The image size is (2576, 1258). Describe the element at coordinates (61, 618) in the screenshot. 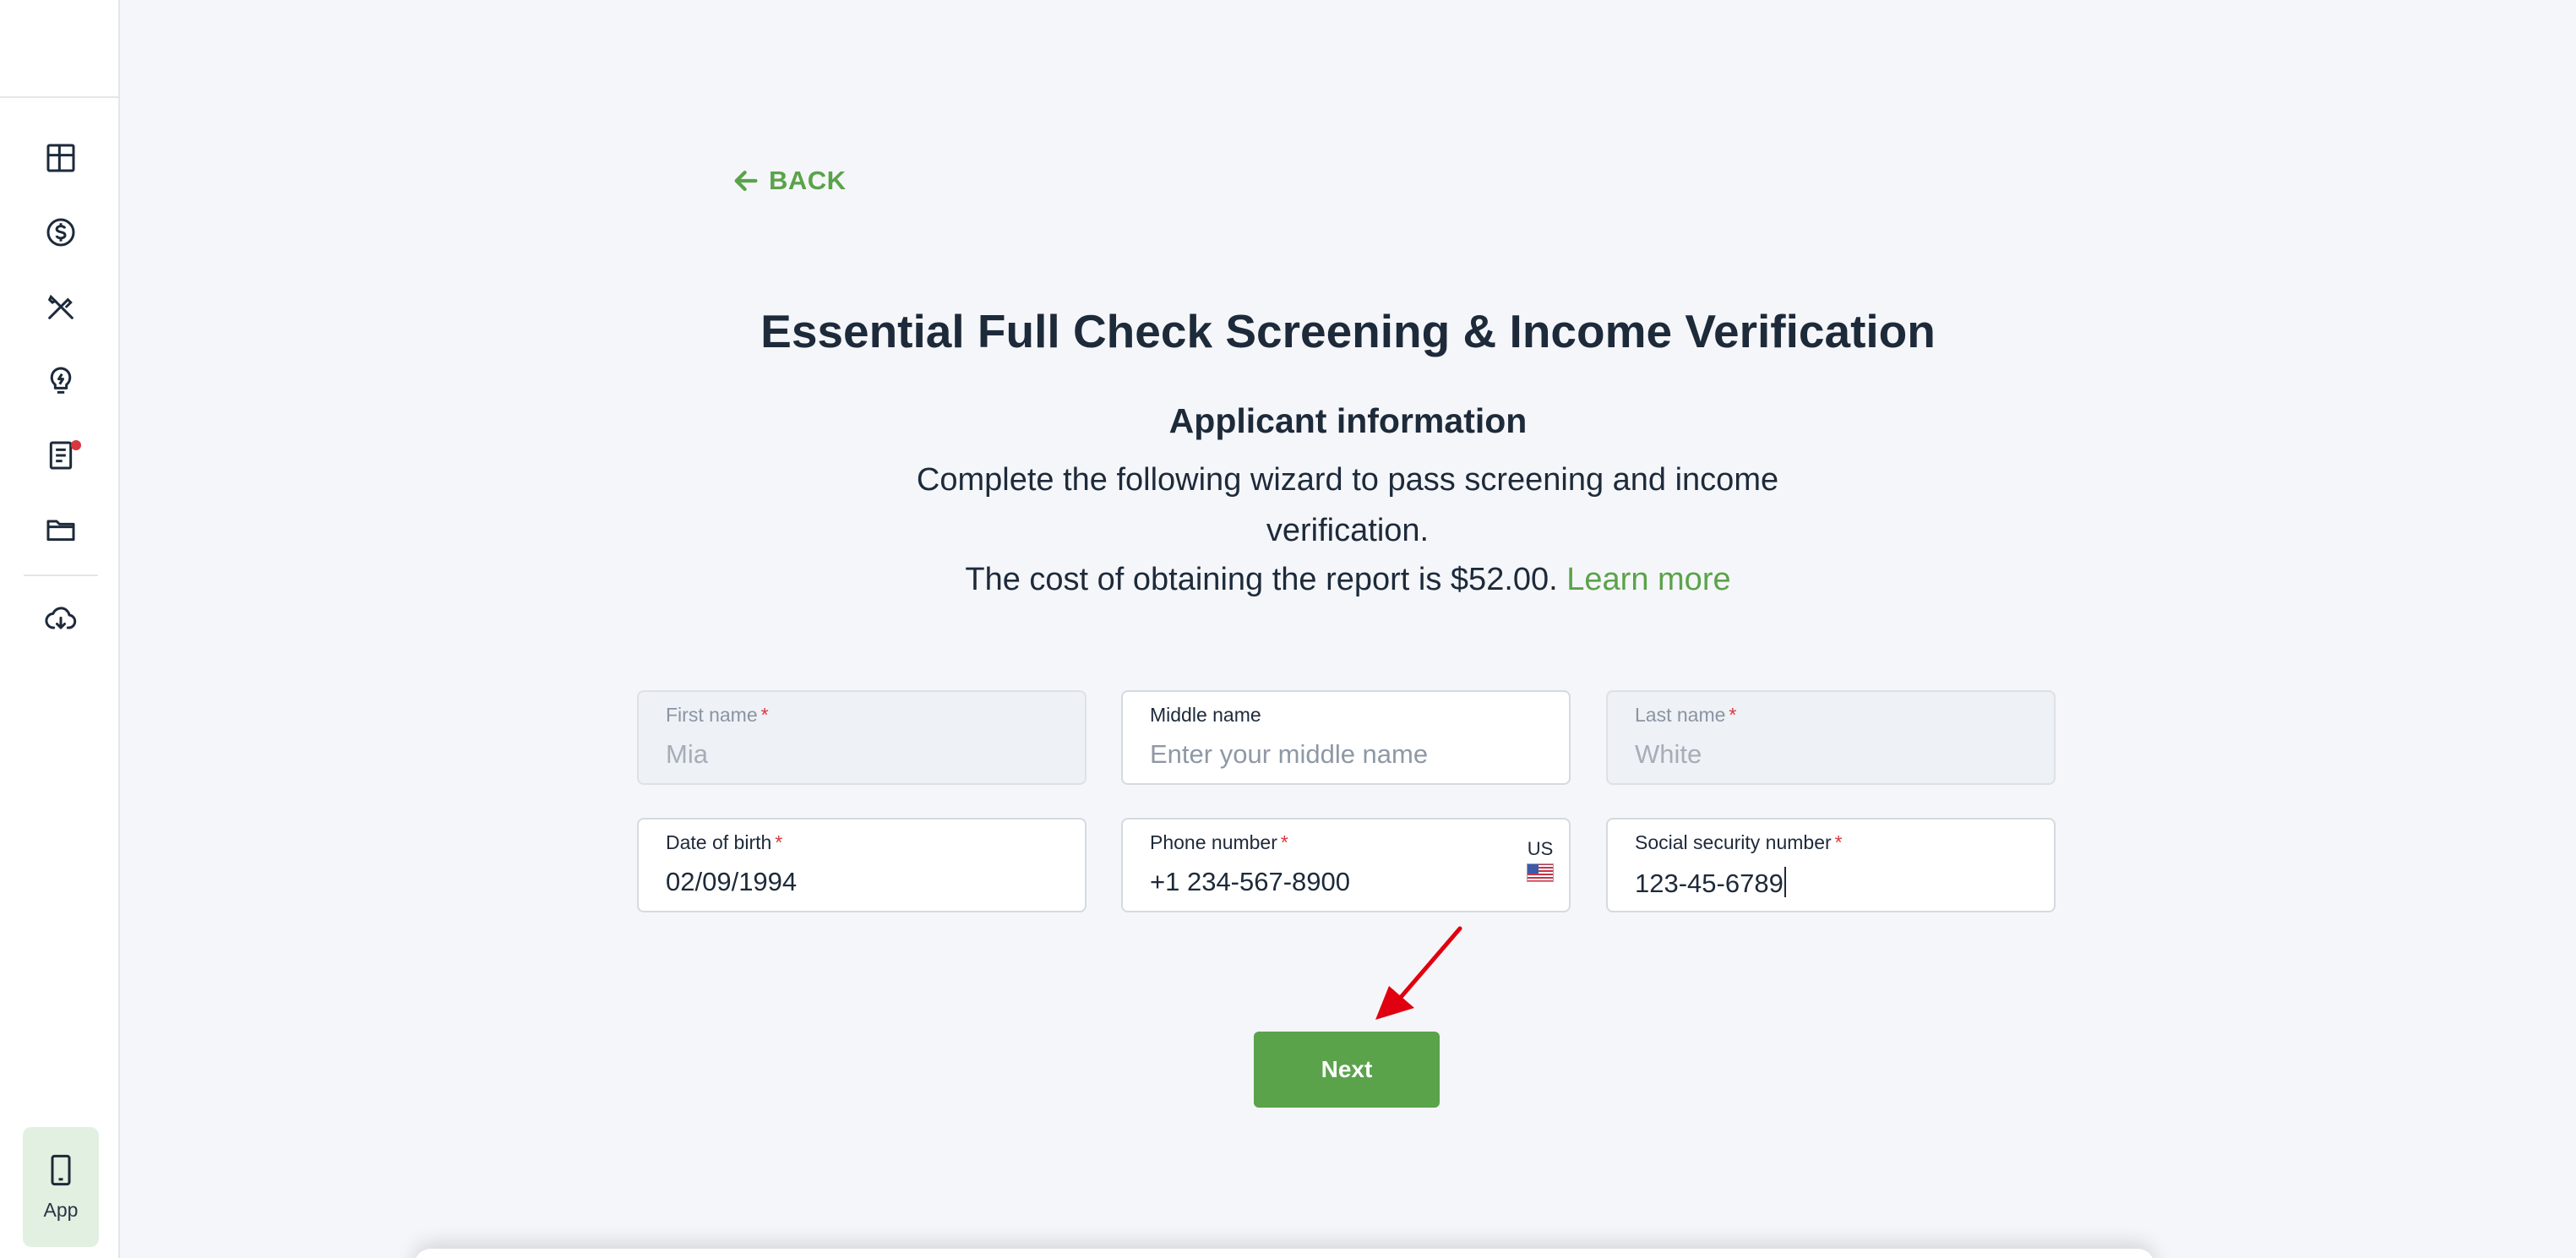

I see `download-icon` at that location.